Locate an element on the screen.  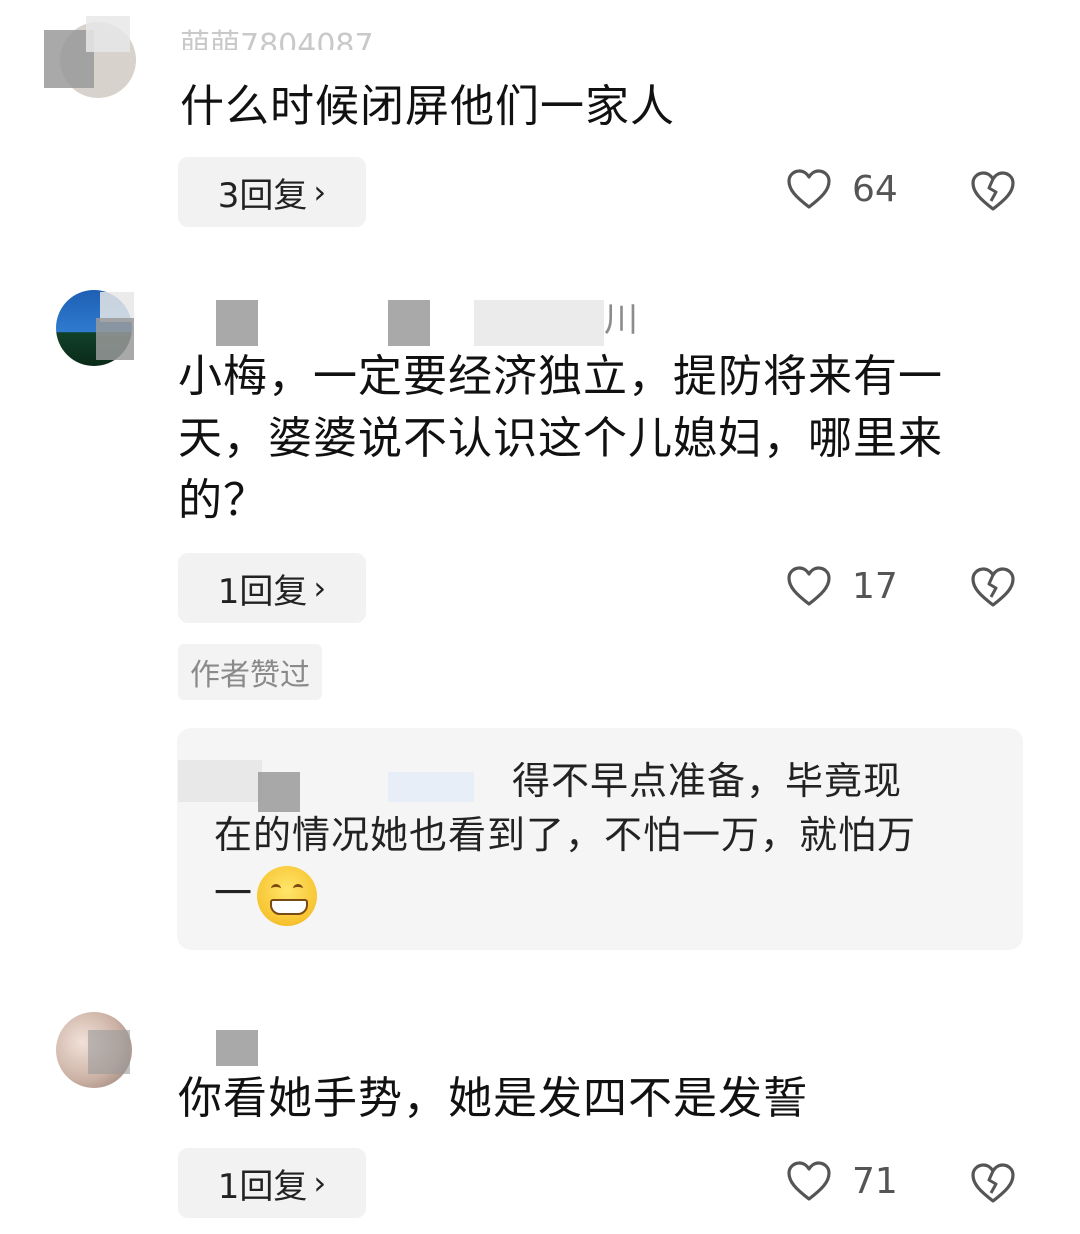
view-replies-button: 3回复 › is located at coordinates (272, 192).